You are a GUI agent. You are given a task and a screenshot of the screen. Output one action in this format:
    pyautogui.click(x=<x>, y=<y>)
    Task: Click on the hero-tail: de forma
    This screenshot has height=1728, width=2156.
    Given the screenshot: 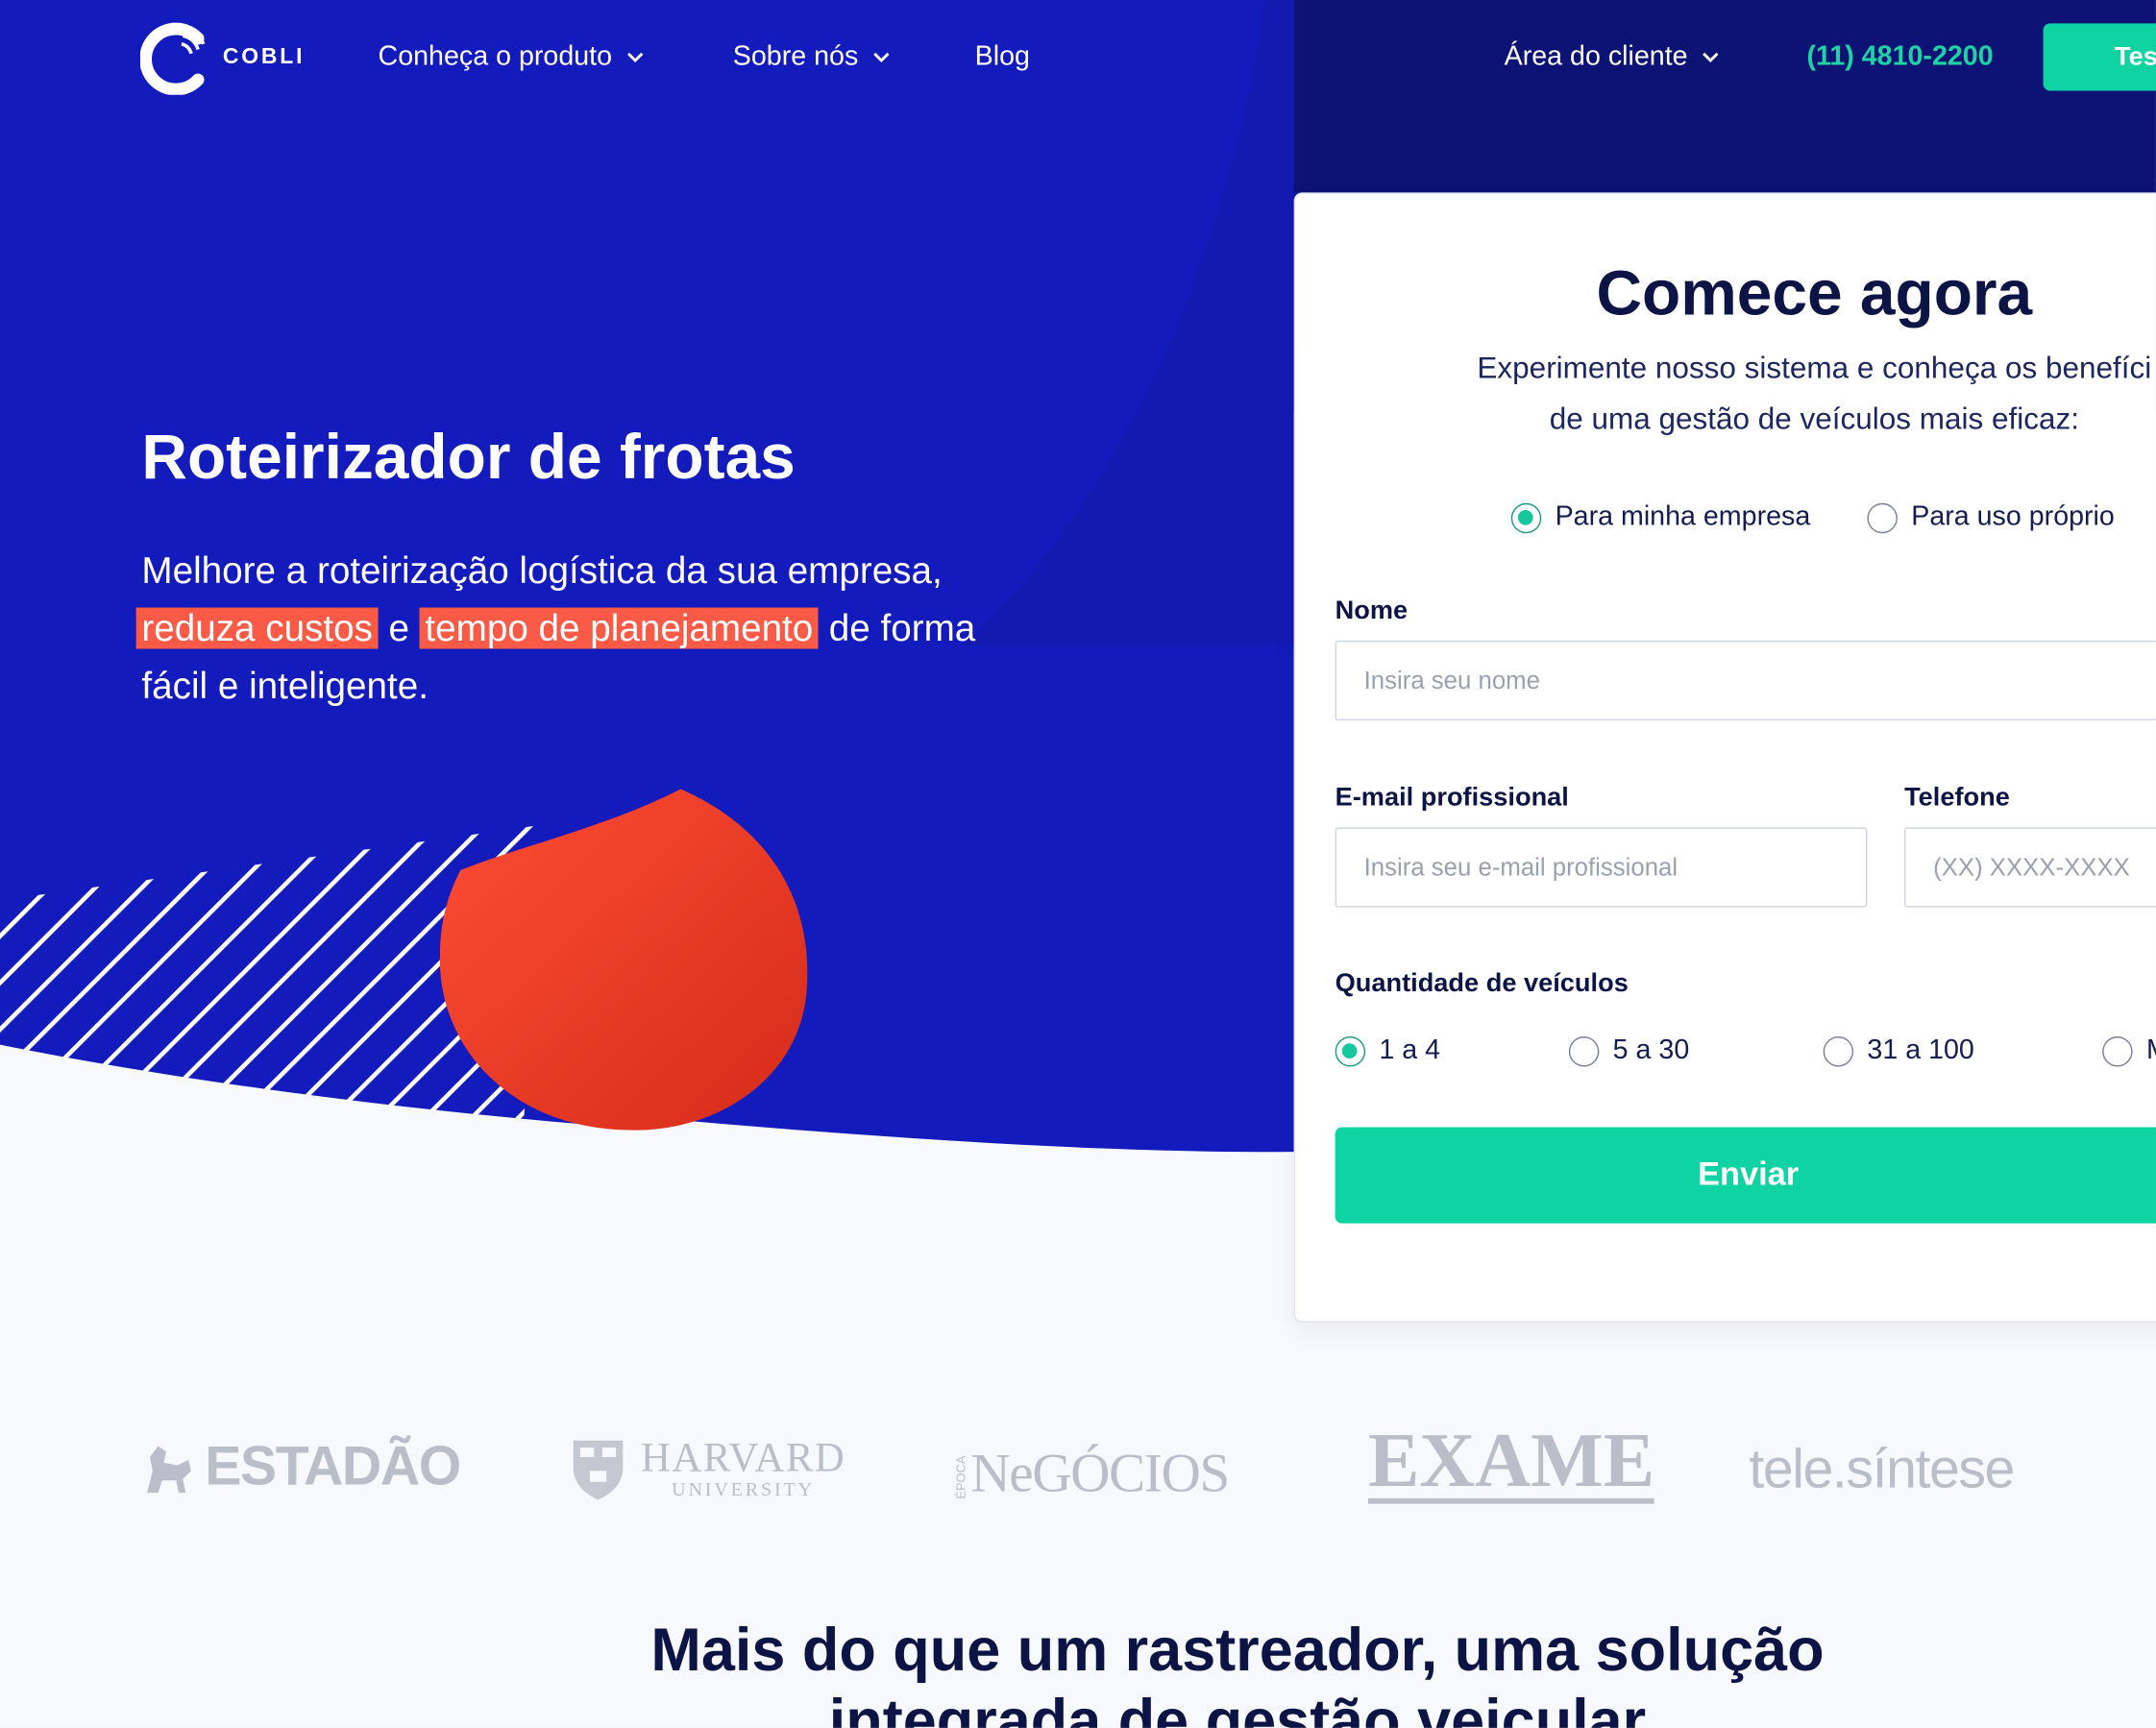 What is the action you would take?
    pyautogui.click(x=902, y=628)
    